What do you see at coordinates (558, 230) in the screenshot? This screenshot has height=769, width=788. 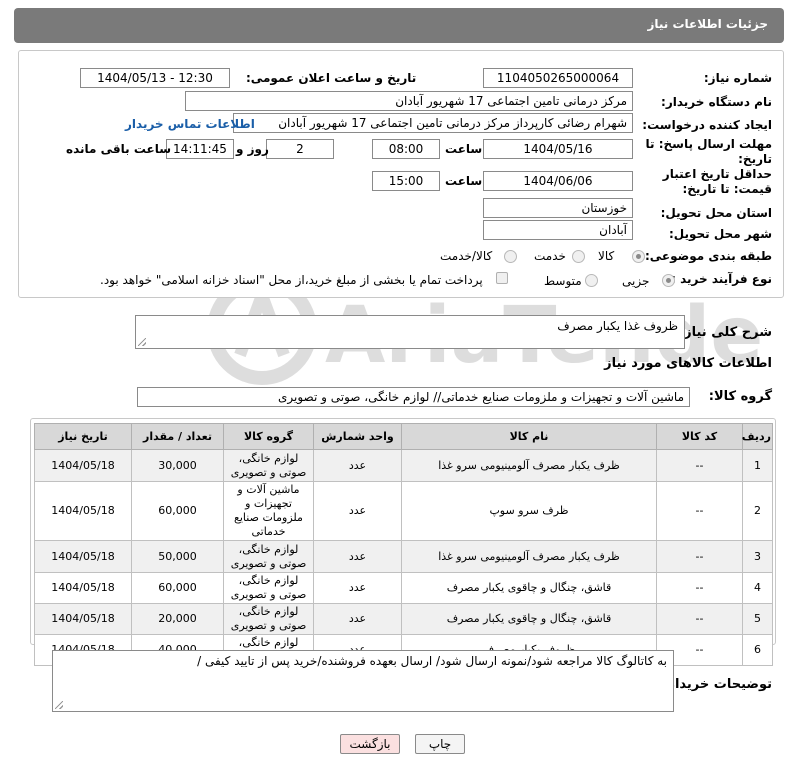 I see `city-field: آبادان` at bounding box center [558, 230].